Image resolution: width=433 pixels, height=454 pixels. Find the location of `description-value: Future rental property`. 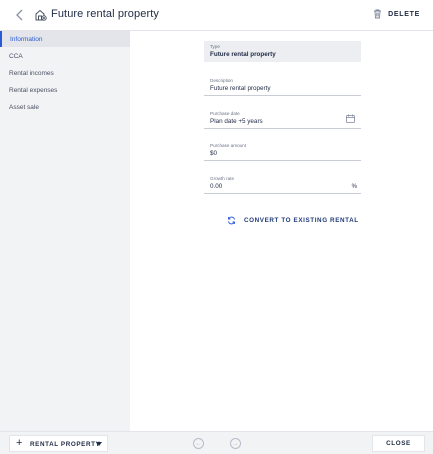

description-value: Future rental property is located at coordinates (240, 88).